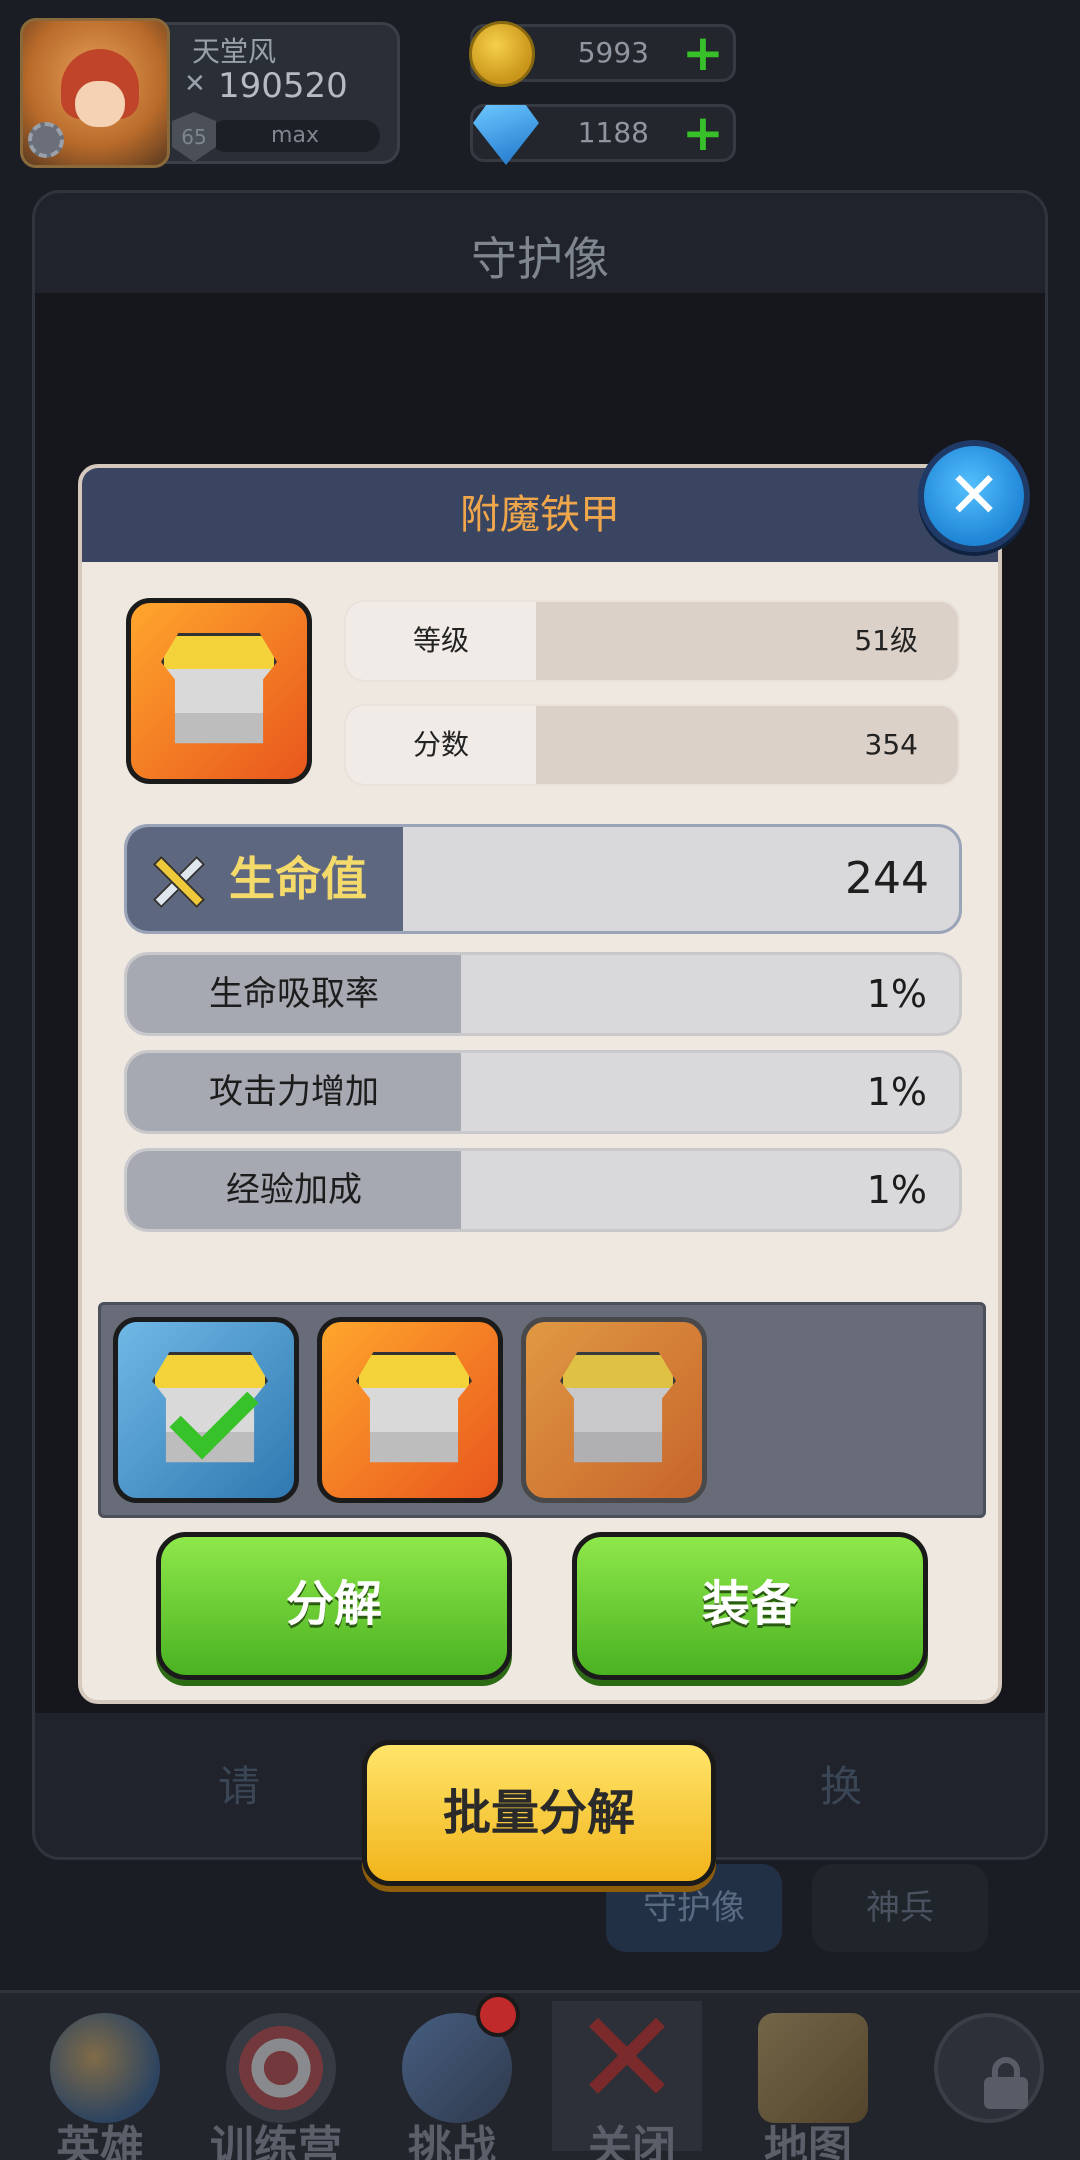 This screenshot has height=2160, width=1080. What do you see at coordinates (294, 1092) in the screenshot?
I see `sub-stat-label: 攻击力增加` at bounding box center [294, 1092].